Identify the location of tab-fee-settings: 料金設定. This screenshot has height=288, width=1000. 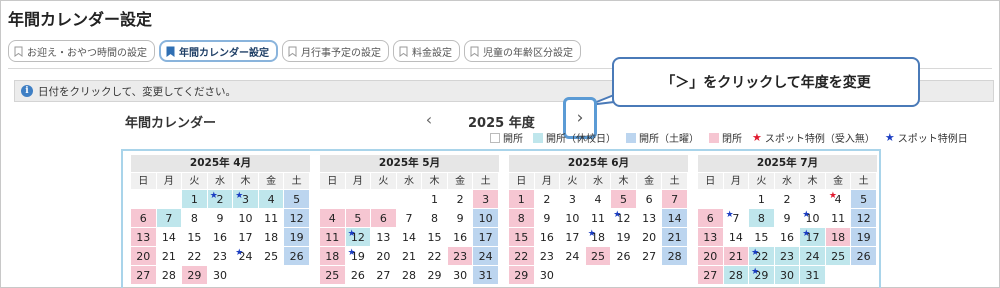
(426, 51).